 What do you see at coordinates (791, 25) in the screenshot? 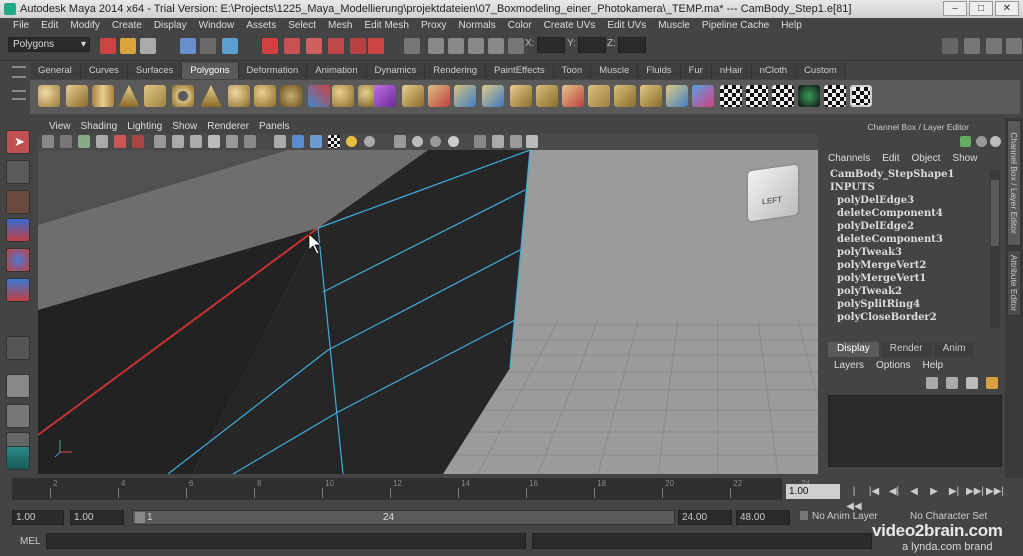
I see `menu-help: Help` at bounding box center [791, 25].